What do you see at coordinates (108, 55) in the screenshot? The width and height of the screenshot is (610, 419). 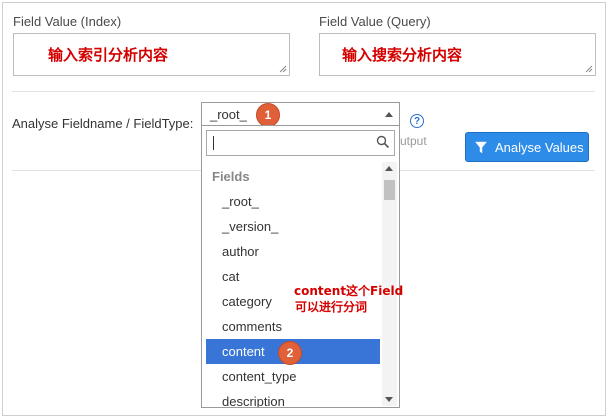 I see `index-value-text: 输入索引分析内容` at bounding box center [108, 55].